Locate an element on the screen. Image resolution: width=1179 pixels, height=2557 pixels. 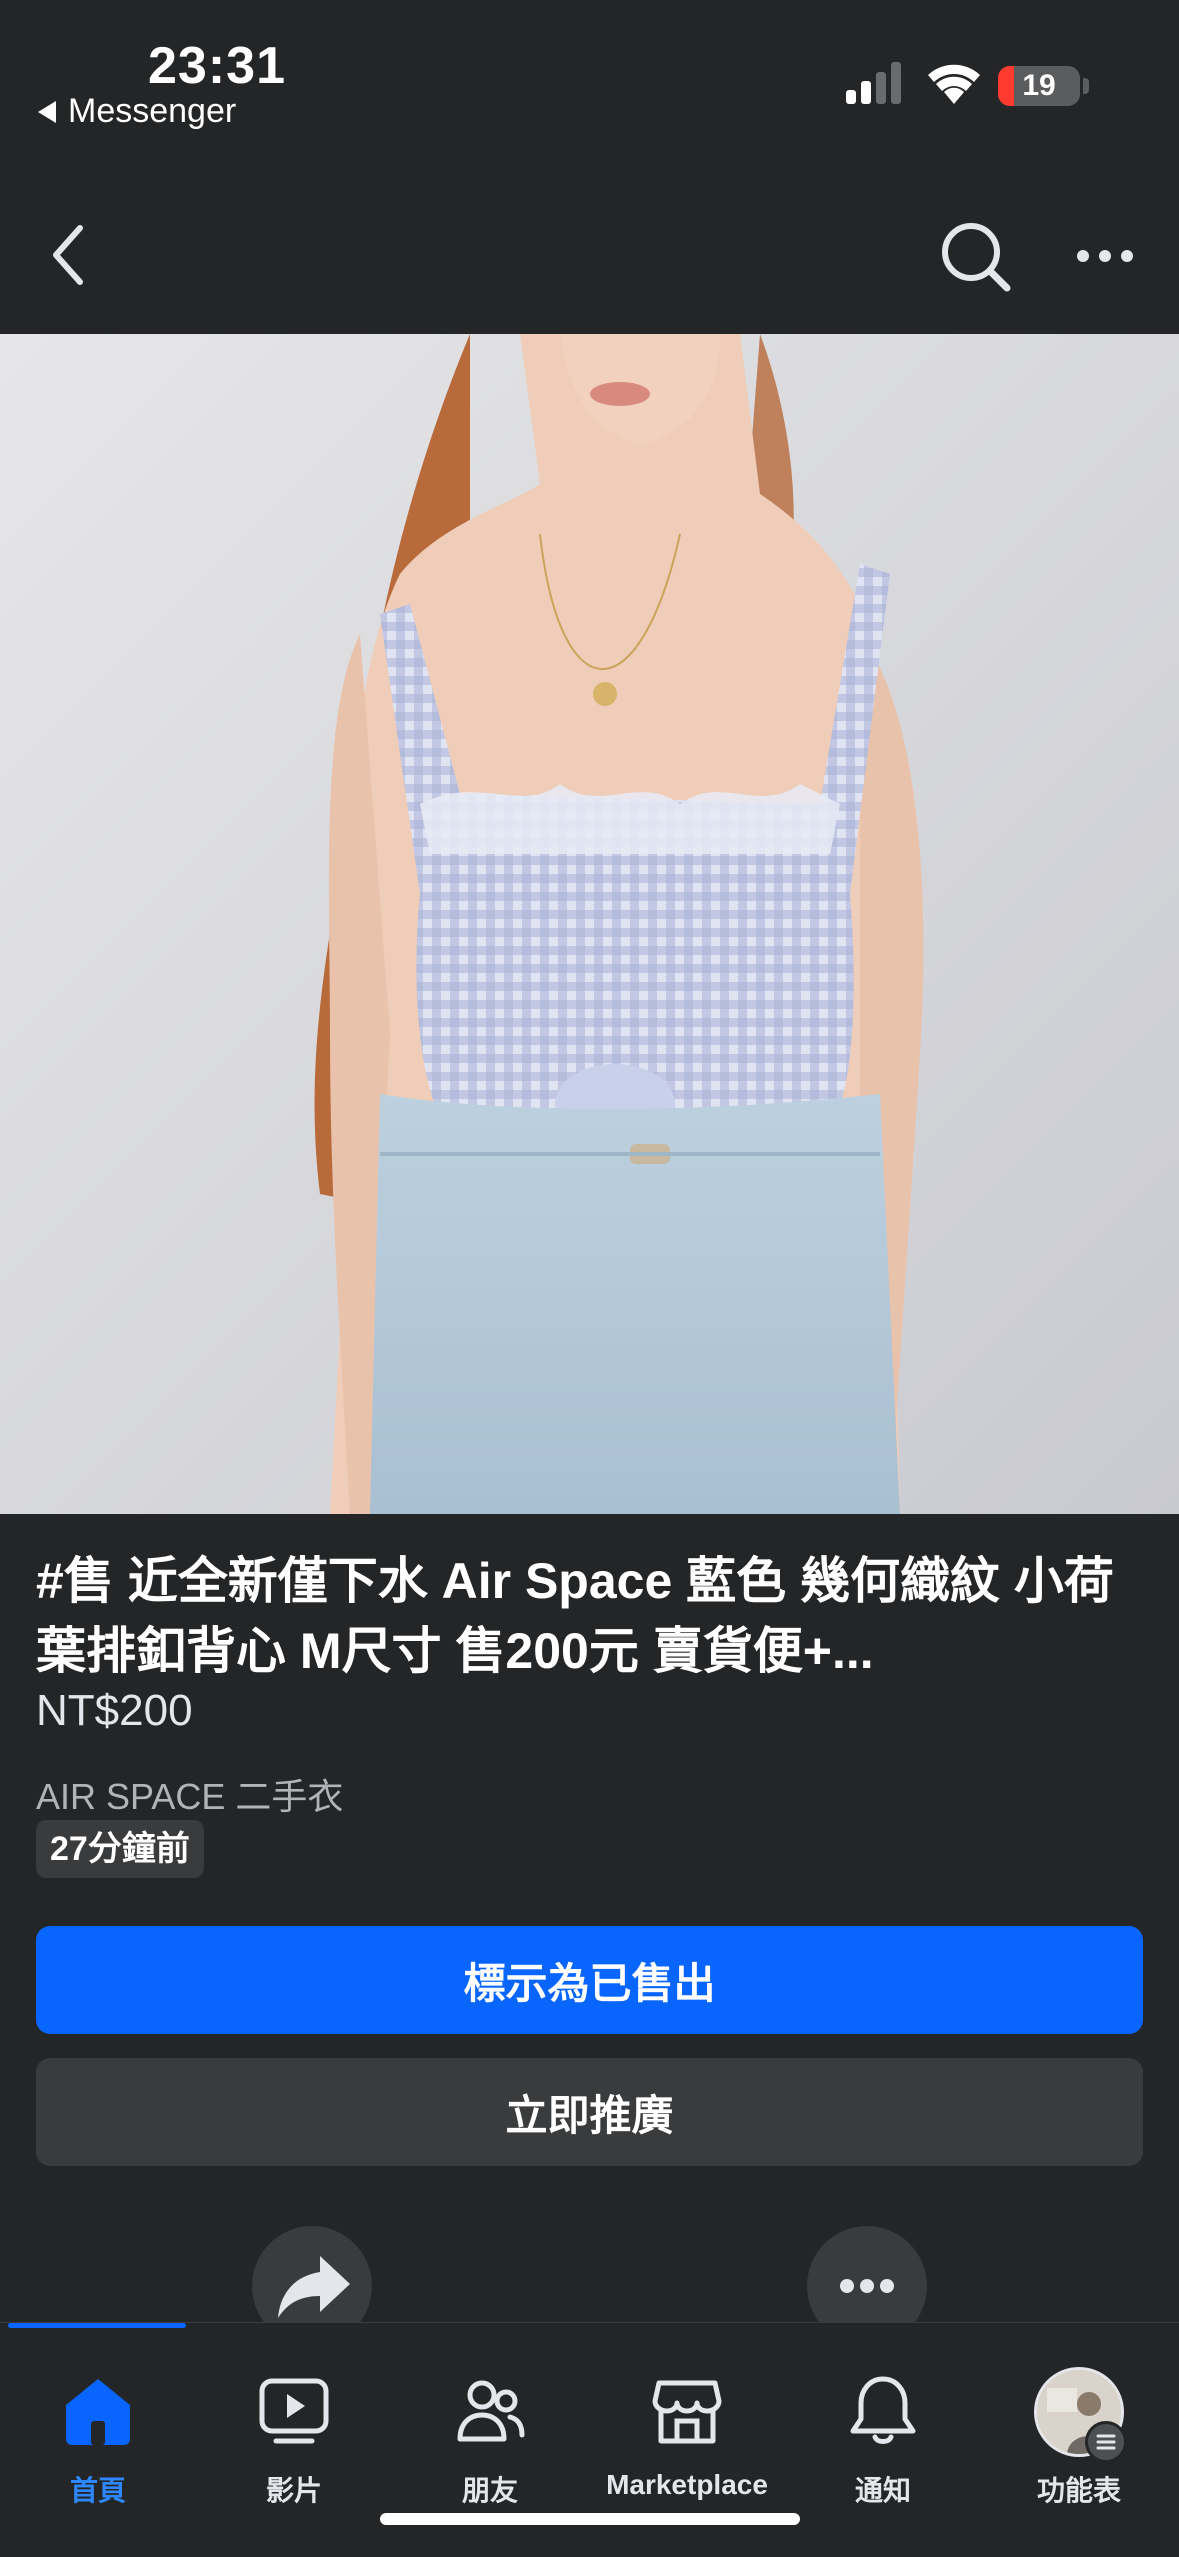
active-tab-indicator is located at coordinates (97, 2325).